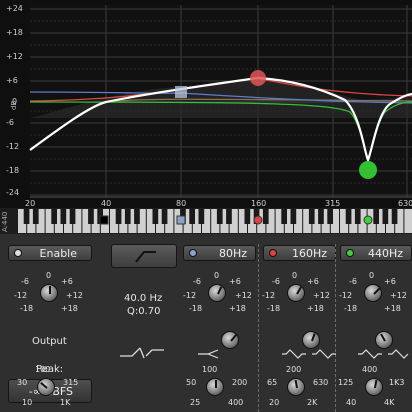 The width and height of the screenshot is (412, 412). What do you see at coordinates (30, 203) in the screenshot?
I see `x-label-20: 20` at bounding box center [30, 203].